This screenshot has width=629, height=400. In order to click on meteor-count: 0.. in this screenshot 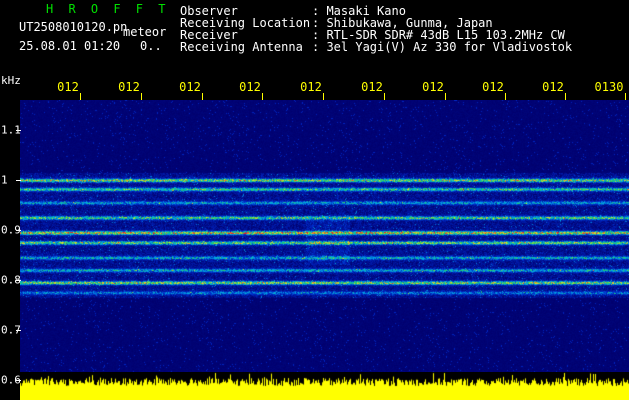, I will do `click(151, 46)`.